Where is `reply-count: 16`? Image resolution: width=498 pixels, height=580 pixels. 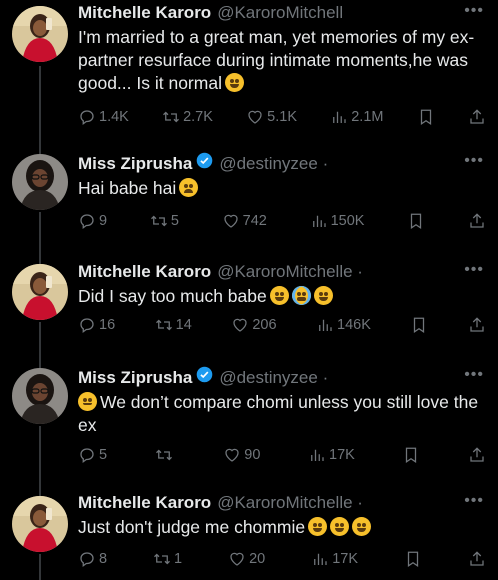
reply-count: 16 is located at coordinates (107, 325).